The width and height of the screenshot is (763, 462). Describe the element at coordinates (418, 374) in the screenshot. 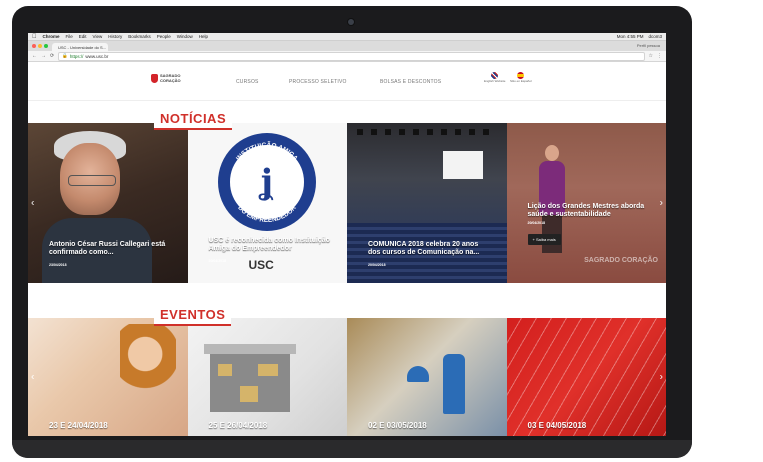

I see `helmet-icon` at that location.